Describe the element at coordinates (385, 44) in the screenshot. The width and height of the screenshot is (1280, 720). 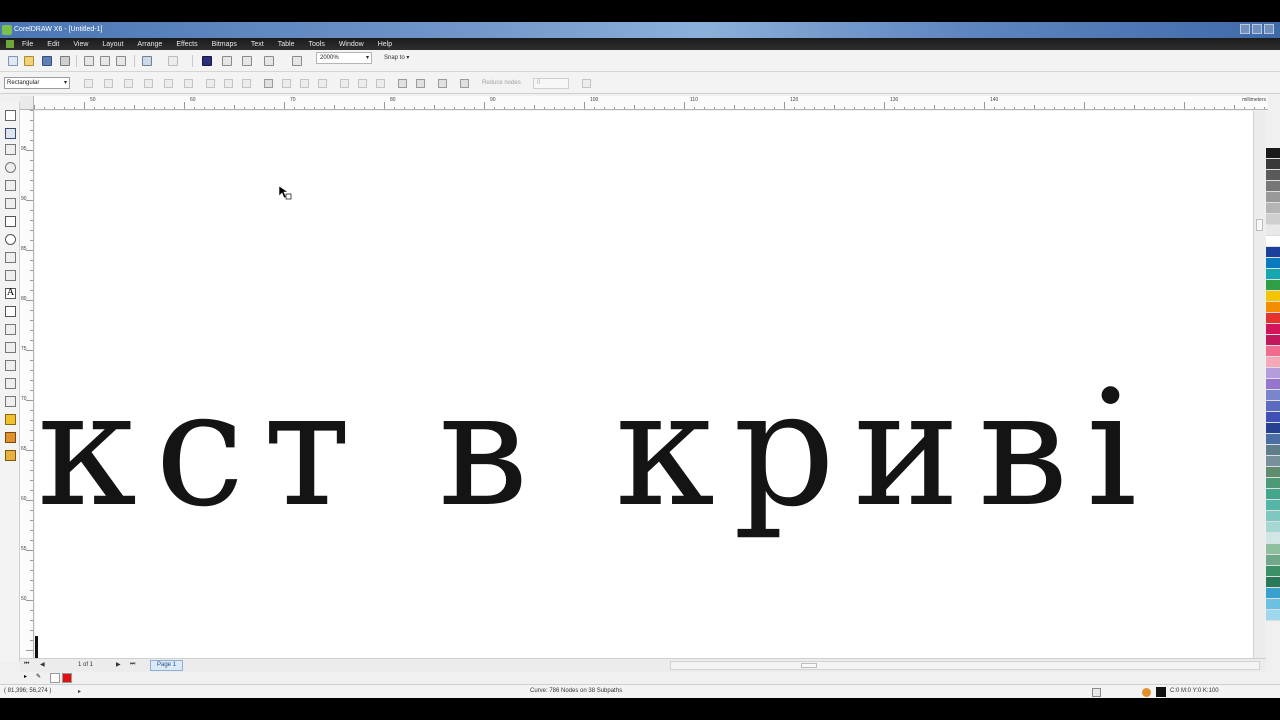
I see `menu-help: Help` at that location.